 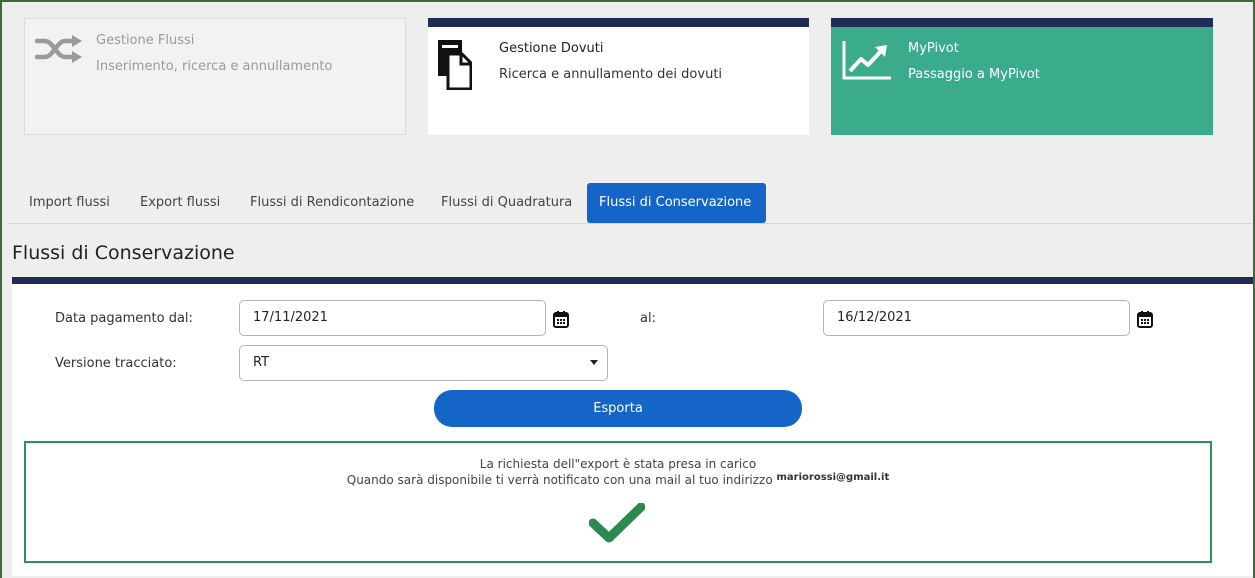 I want to click on chevron-down-icon, so click(x=594, y=362).